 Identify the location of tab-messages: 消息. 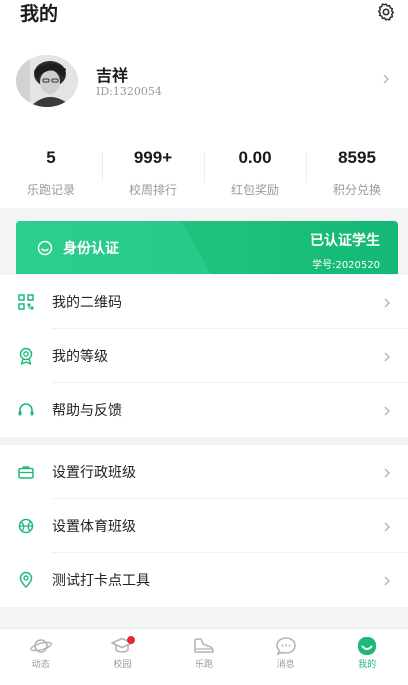
(286, 657).